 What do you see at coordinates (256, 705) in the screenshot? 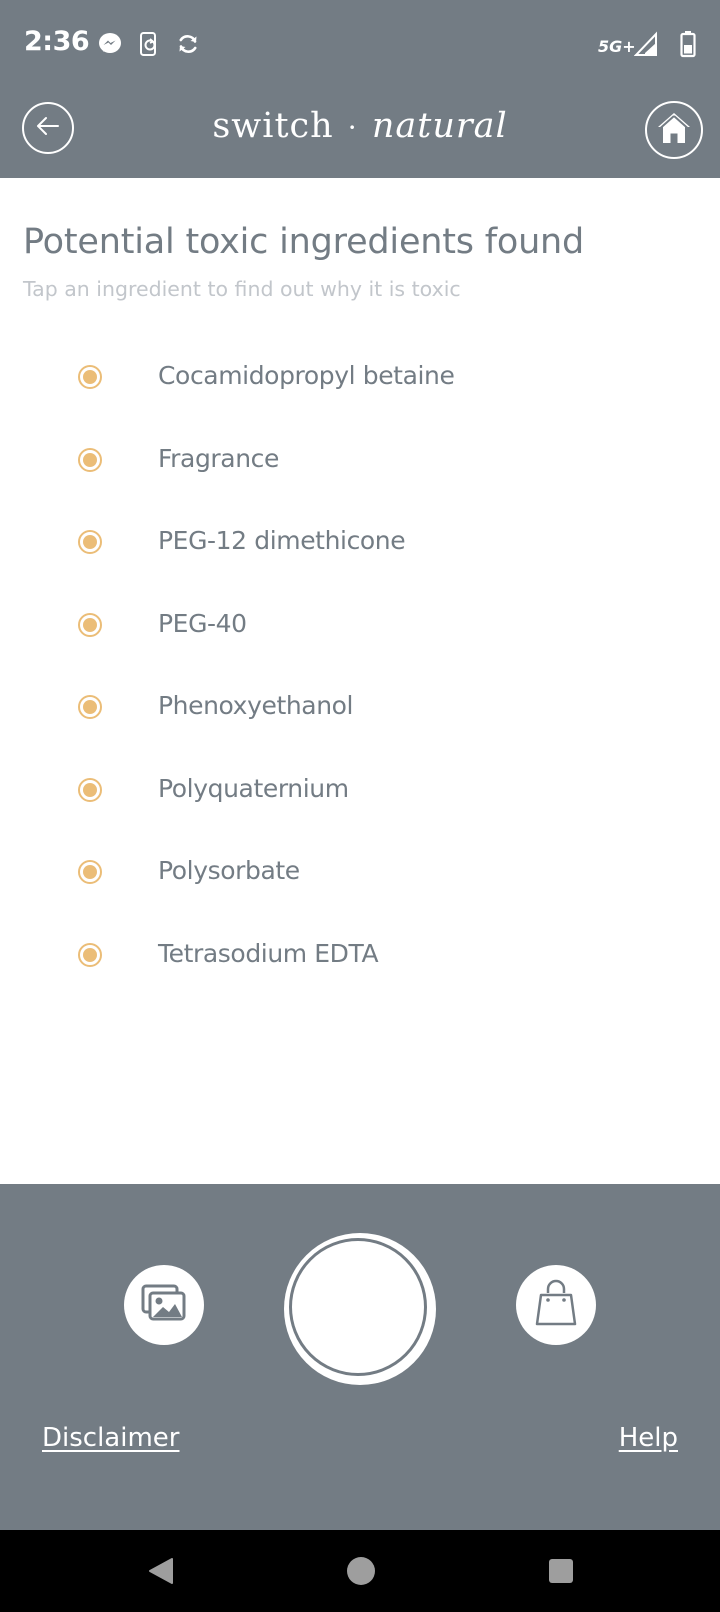
I see `ingredient-label: Phenoxyethanol` at bounding box center [256, 705].